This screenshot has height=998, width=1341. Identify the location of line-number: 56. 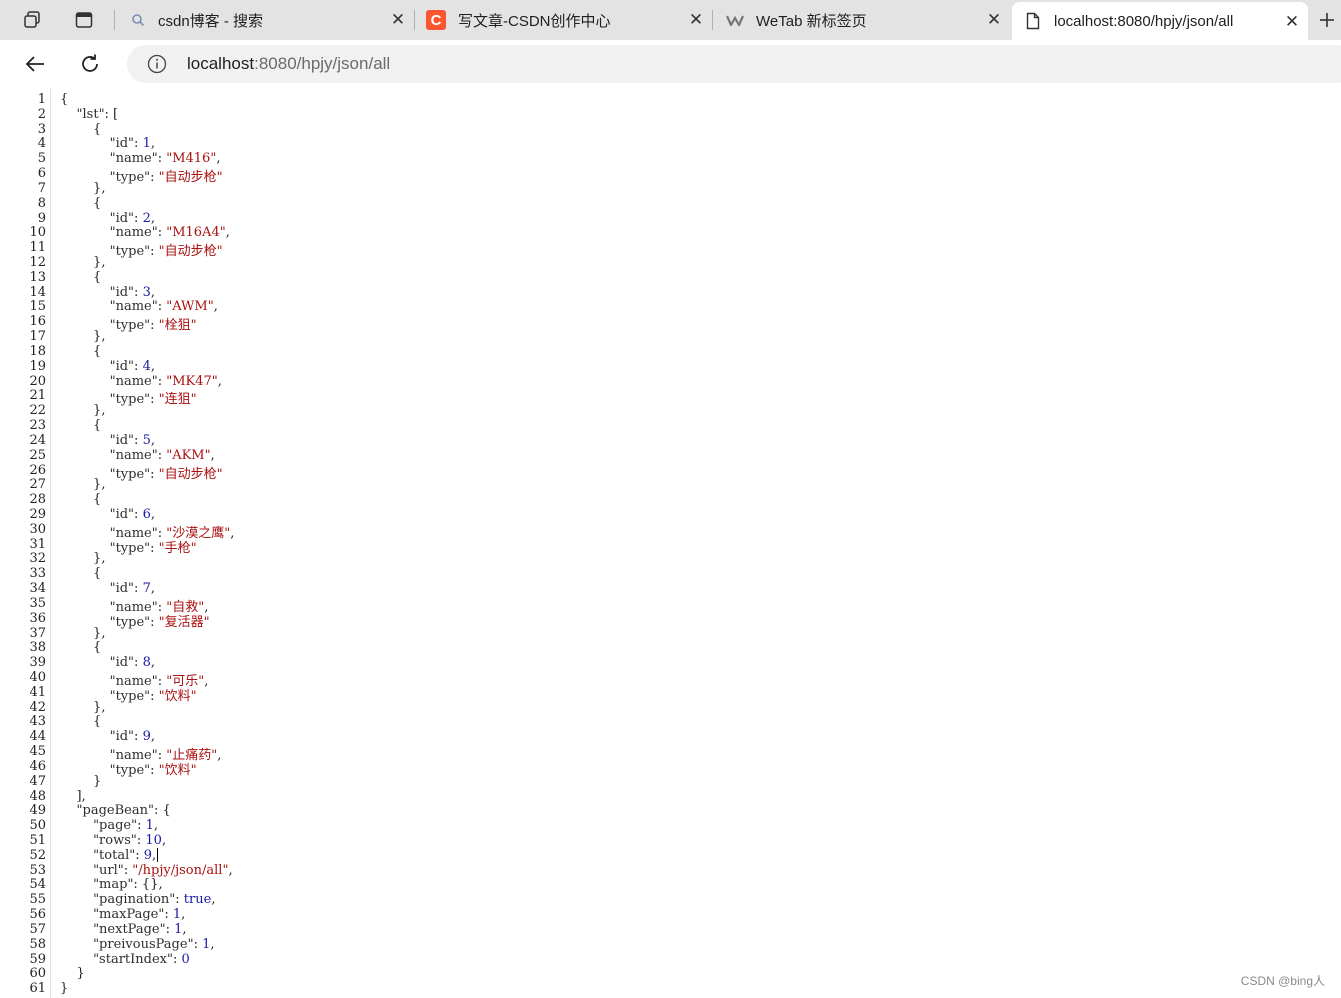
(37, 915).